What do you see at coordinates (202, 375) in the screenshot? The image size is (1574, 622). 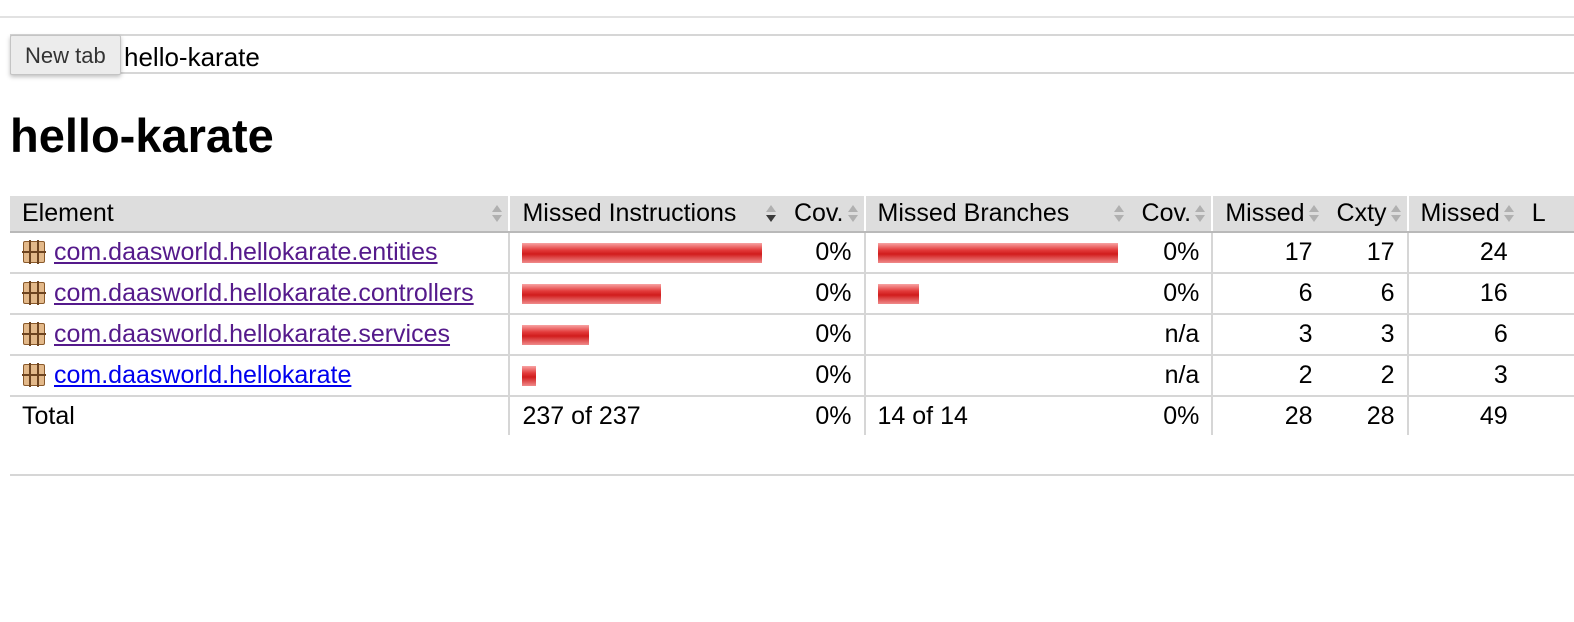 I see `package-link: com.daasworld.hellokarate` at bounding box center [202, 375].